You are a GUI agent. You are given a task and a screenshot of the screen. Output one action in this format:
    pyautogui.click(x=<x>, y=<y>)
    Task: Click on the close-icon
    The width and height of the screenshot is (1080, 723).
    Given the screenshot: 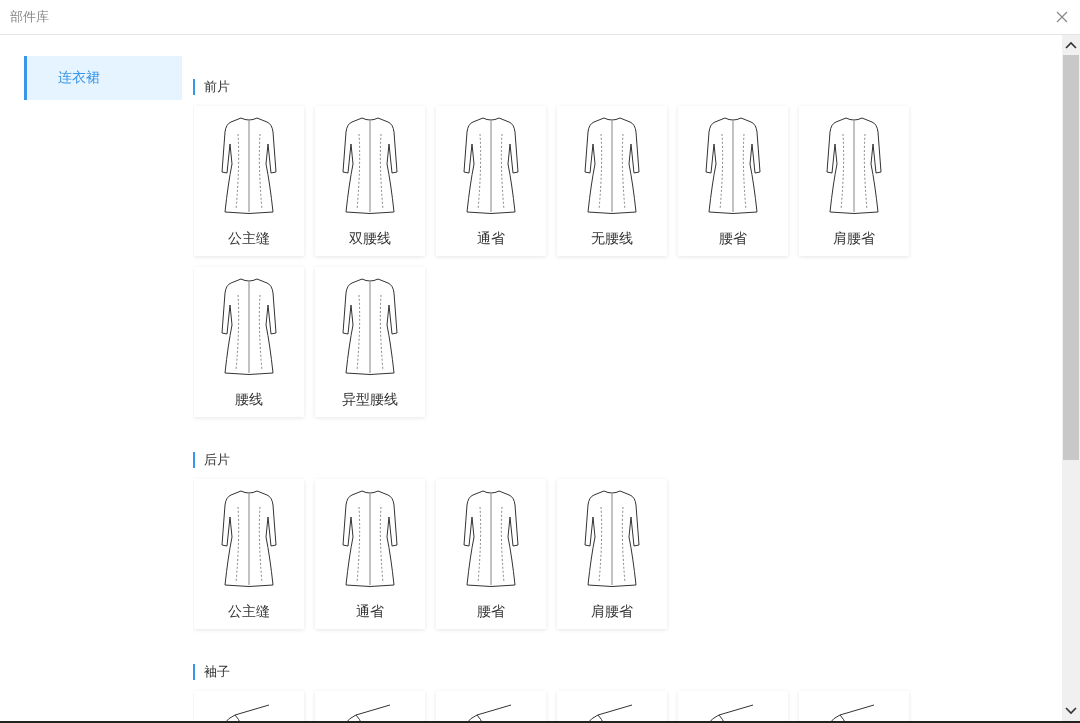 What is the action you would take?
    pyautogui.click(x=1062, y=17)
    